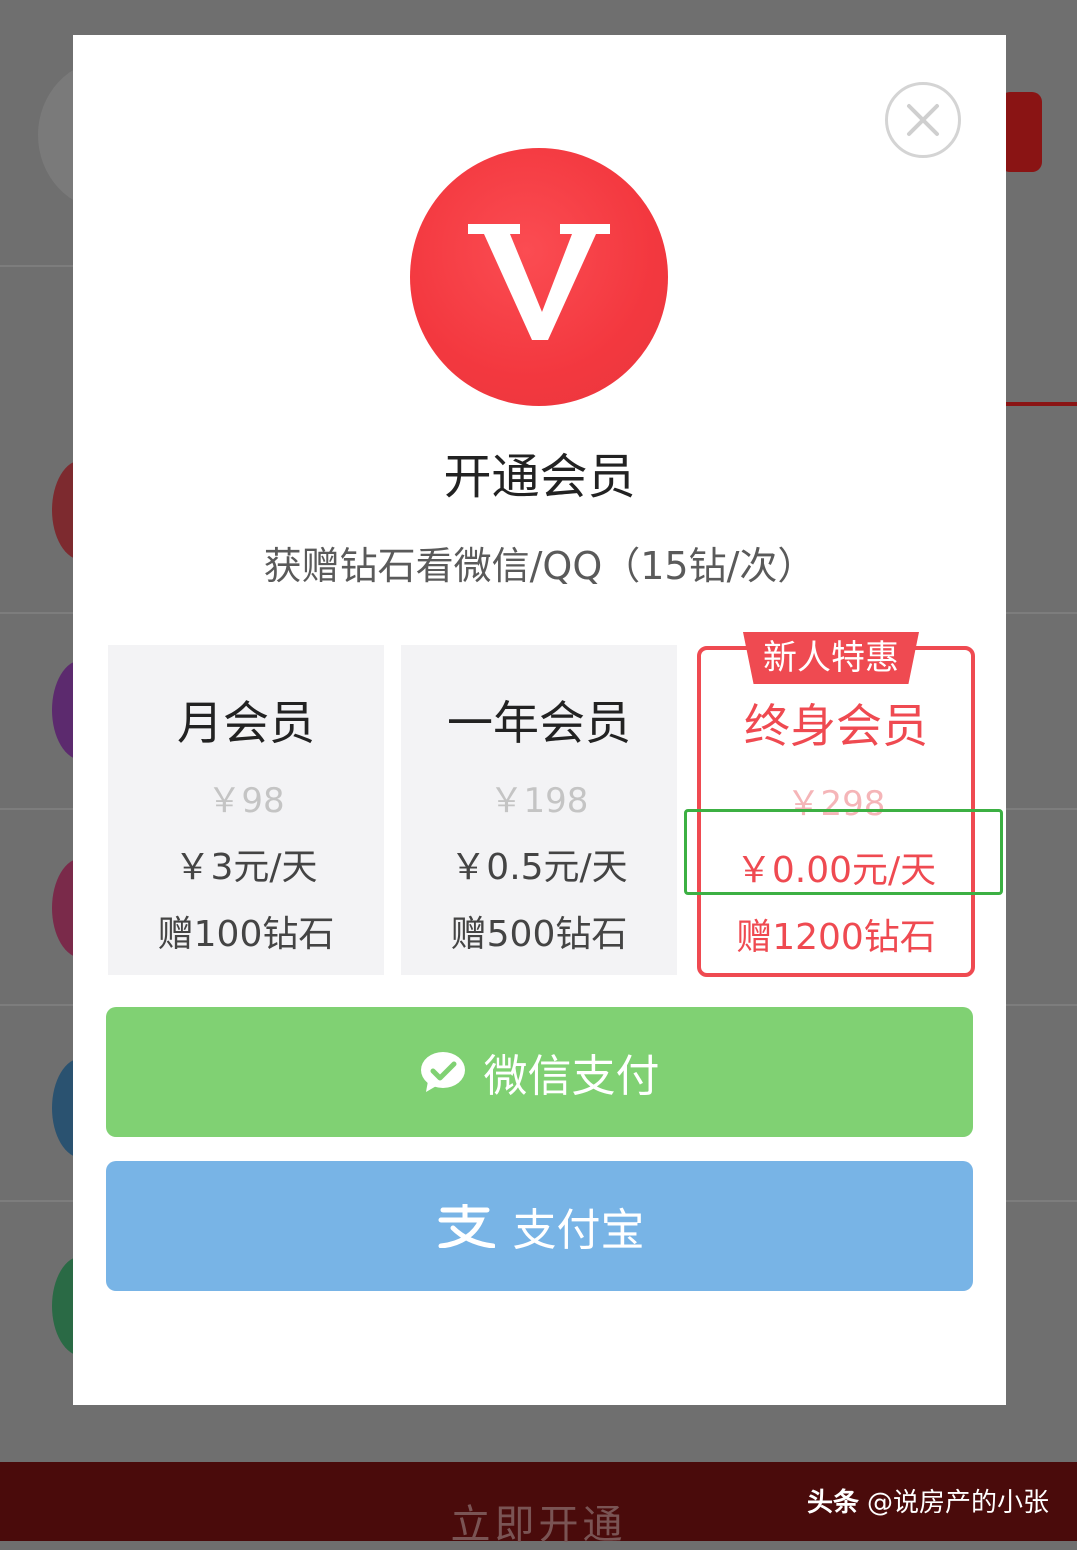 This screenshot has height=1550, width=1077. Describe the element at coordinates (831, 658) in the screenshot. I see `new-user-badge: 新人特惠` at that location.